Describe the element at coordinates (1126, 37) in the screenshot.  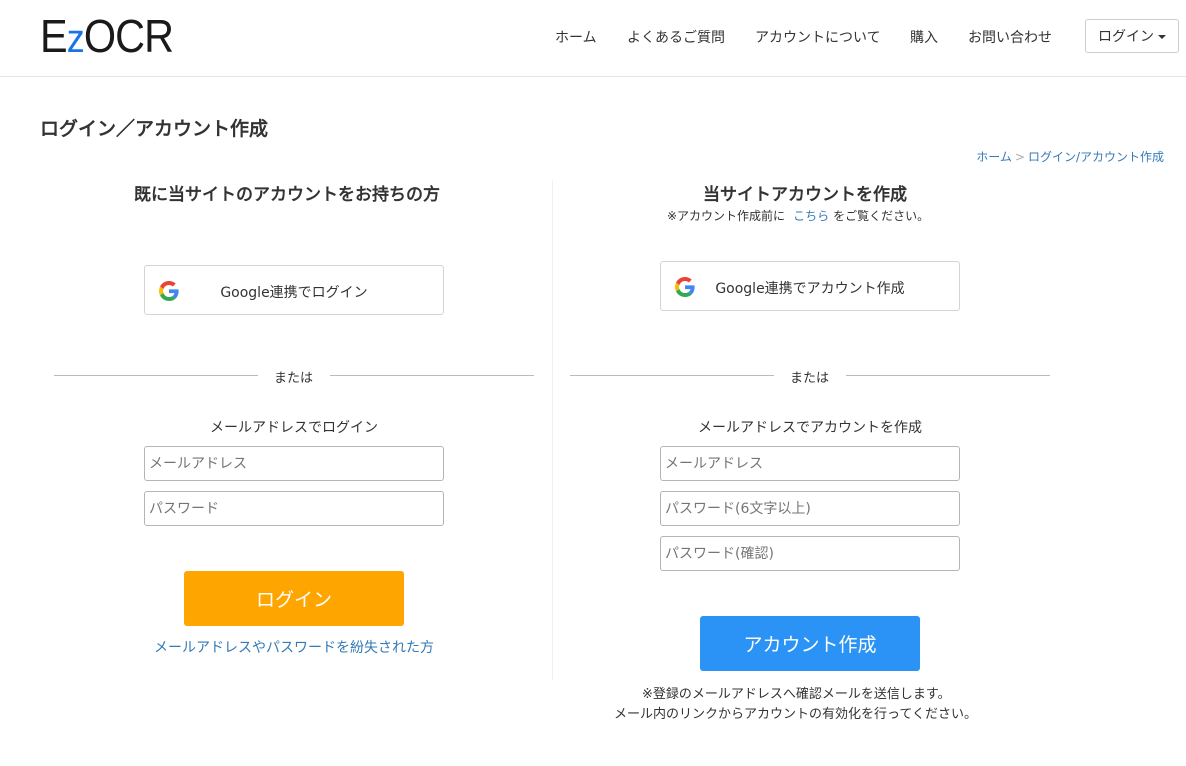
I see `login-dropdown-label: ログイン` at that location.